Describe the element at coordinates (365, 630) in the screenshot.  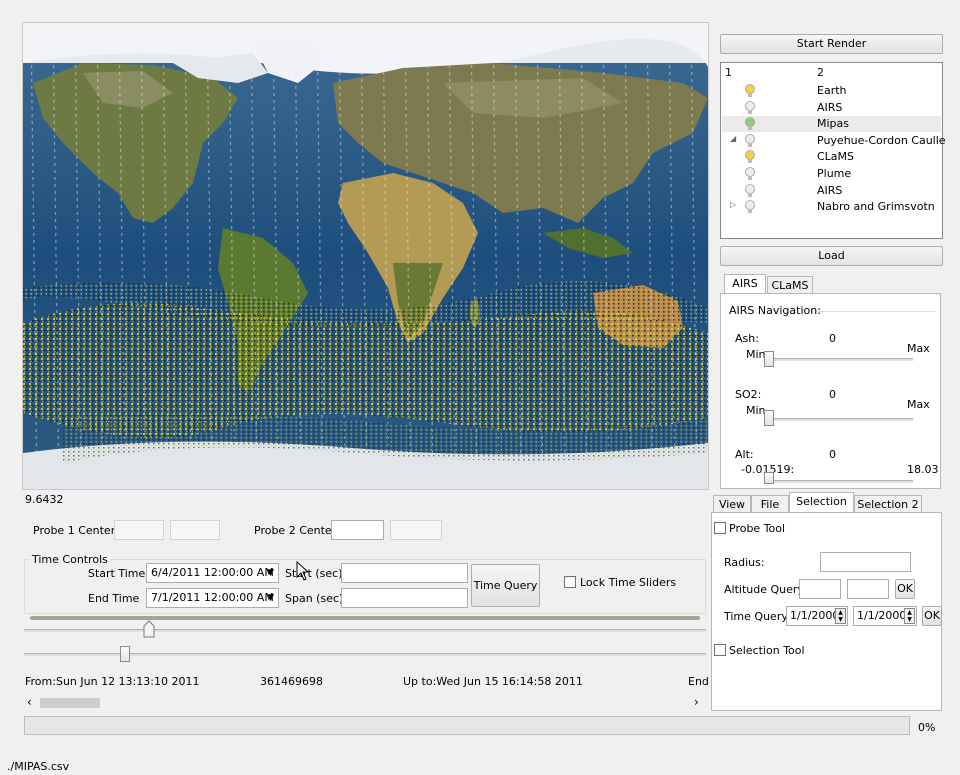
I see `range-slider-groove` at that location.